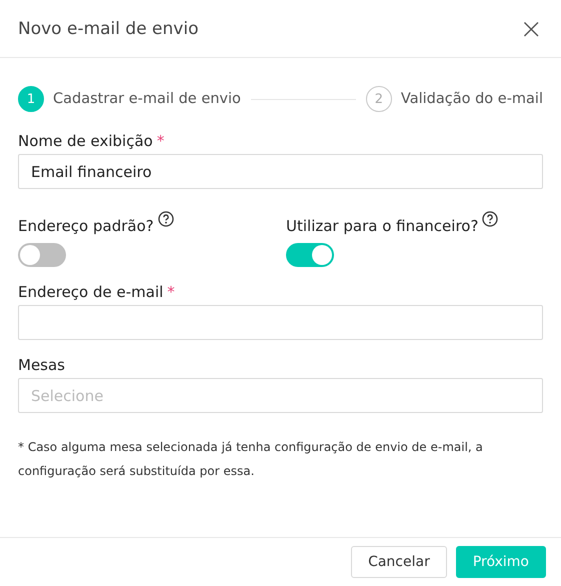  I want to click on step-number: 2, so click(379, 99).